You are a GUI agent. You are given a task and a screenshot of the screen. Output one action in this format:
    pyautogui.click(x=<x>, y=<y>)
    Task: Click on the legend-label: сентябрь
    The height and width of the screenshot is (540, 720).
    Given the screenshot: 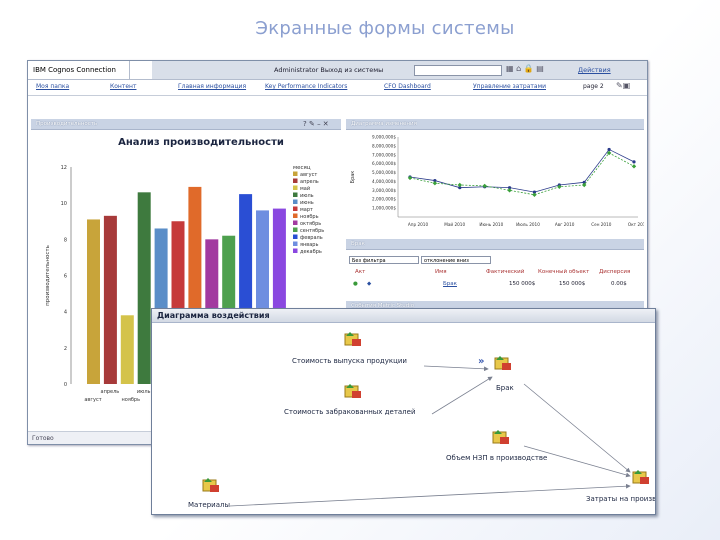 What is the action you would take?
    pyautogui.click(x=312, y=231)
    